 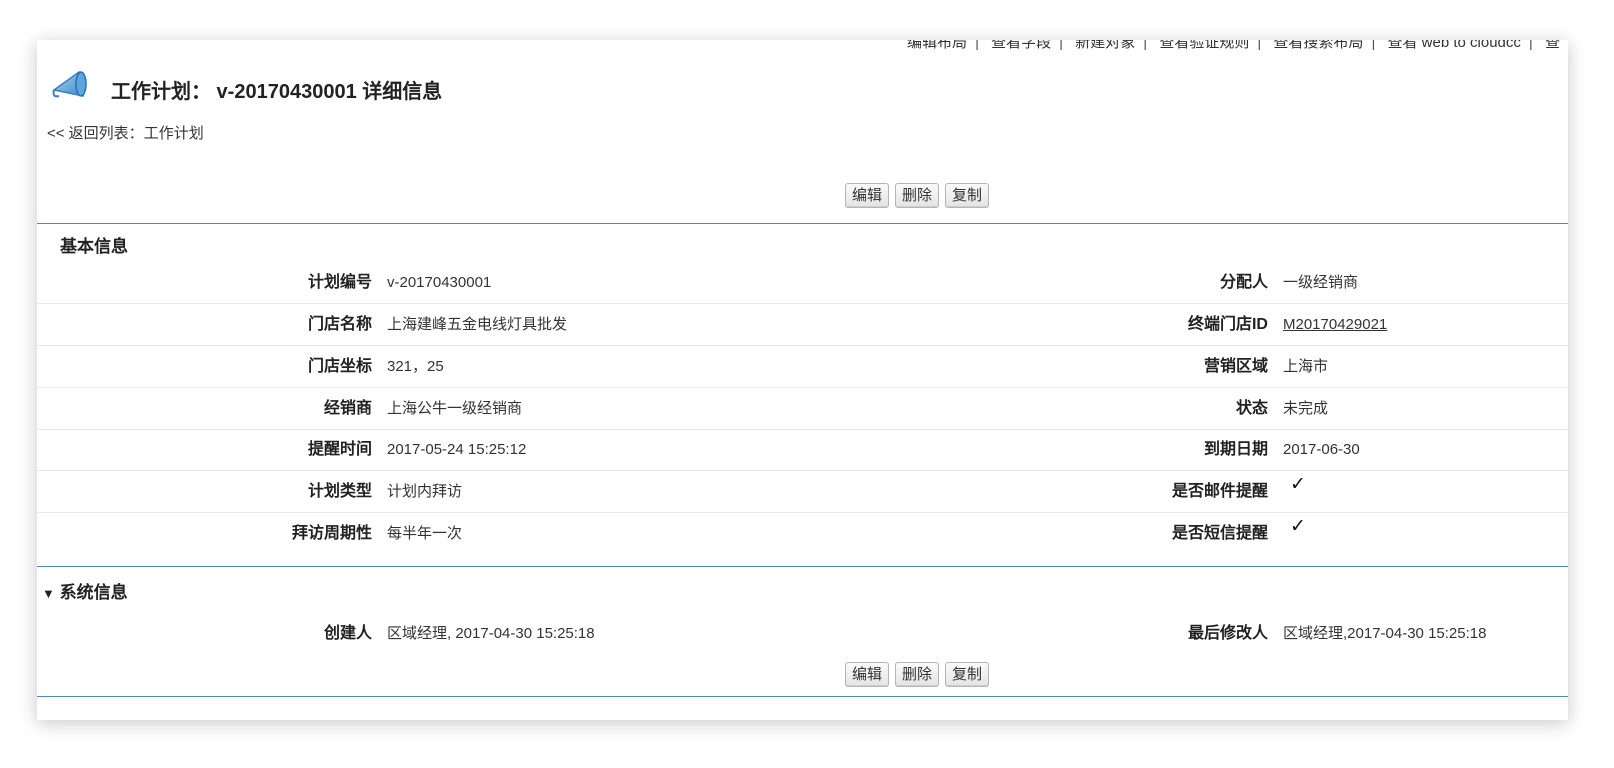 What do you see at coordinates (1306, 366) in the screenshot?
I see `field-value: 上海市` at bounding box center [1306, 366].